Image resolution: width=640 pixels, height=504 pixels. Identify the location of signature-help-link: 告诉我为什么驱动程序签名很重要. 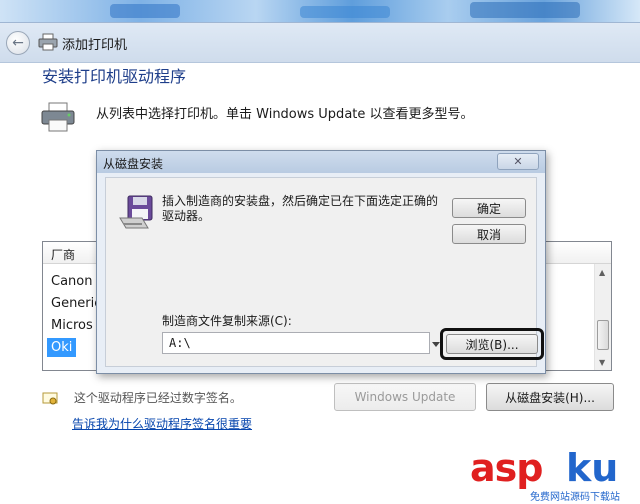
(162, 423).